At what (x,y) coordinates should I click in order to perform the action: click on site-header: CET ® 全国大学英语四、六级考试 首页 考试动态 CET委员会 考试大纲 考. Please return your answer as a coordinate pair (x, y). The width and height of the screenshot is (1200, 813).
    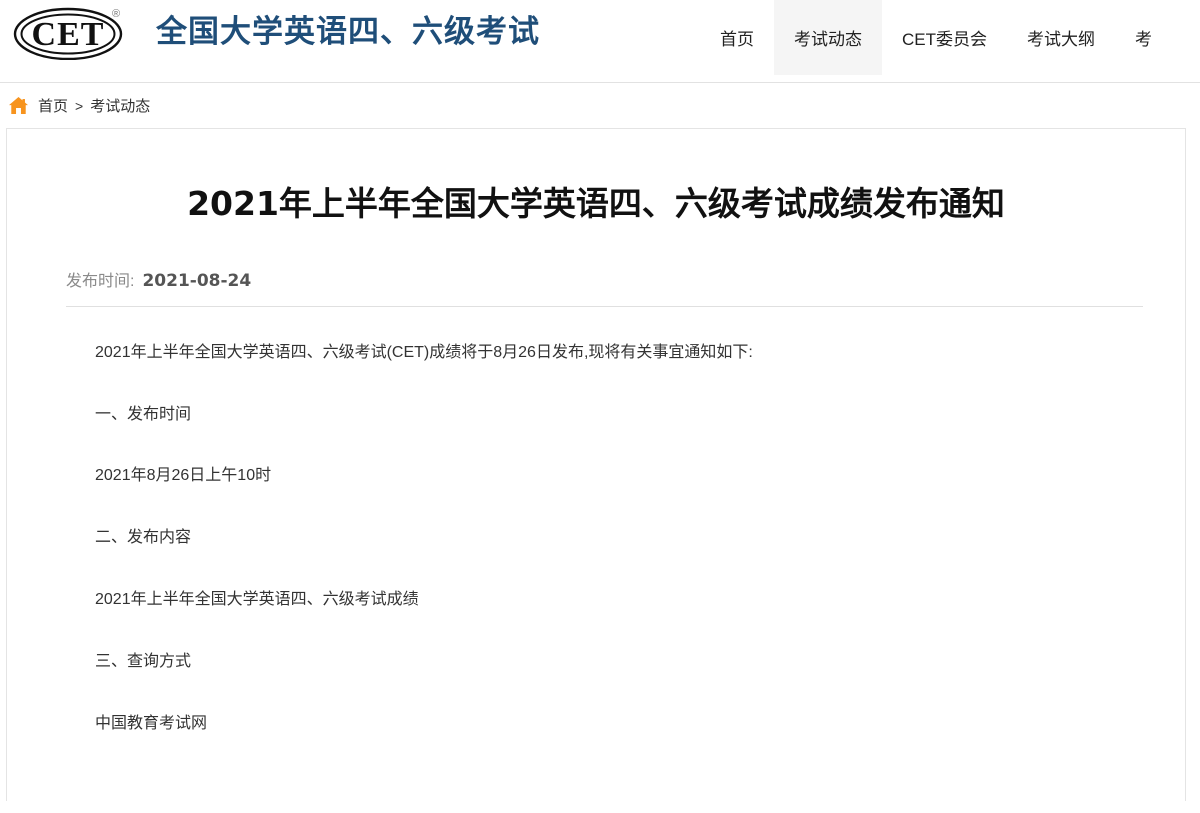
    Looking at the image, I should click on (600, 41).